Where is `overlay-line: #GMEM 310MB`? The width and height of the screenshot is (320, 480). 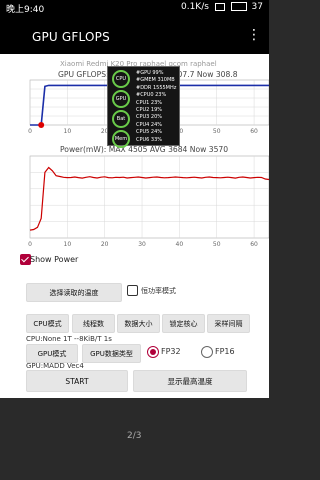
overlay-line: #GMEM 310MB is located at coordinates (155, 80).